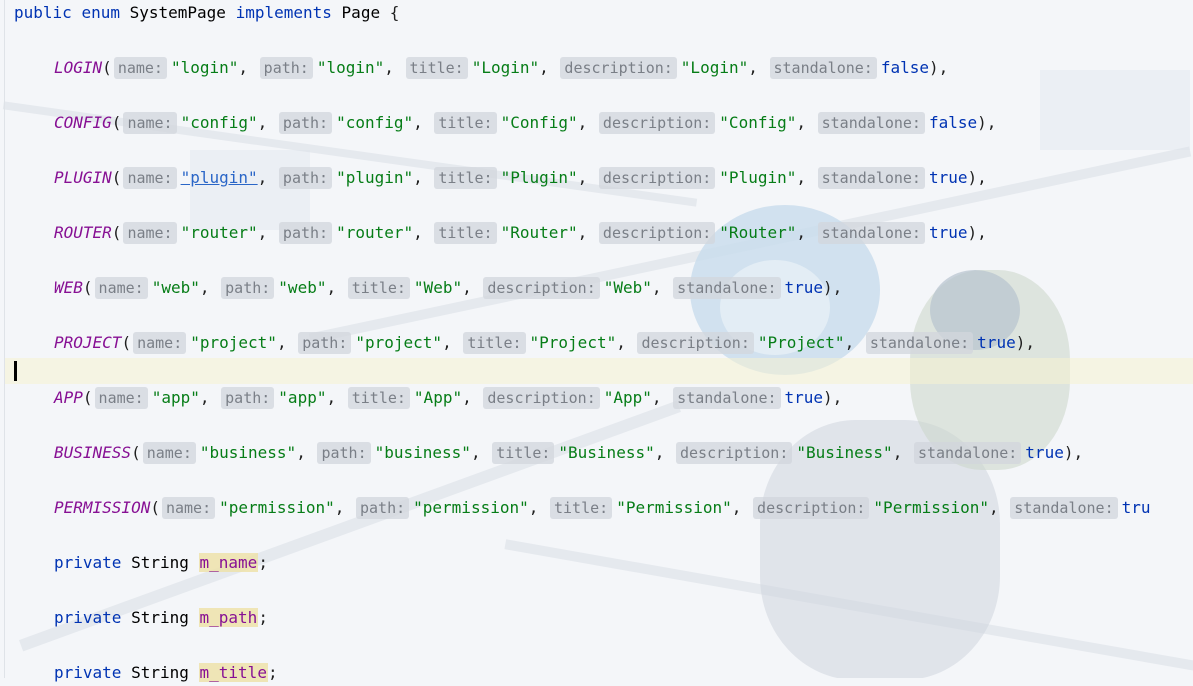 The image size is (1193, 686). Describe the element at coordinates (206, 13) in the screenshot. I see `code-line-enum-declaration: public enum SystemPage implements Page {` at that location.